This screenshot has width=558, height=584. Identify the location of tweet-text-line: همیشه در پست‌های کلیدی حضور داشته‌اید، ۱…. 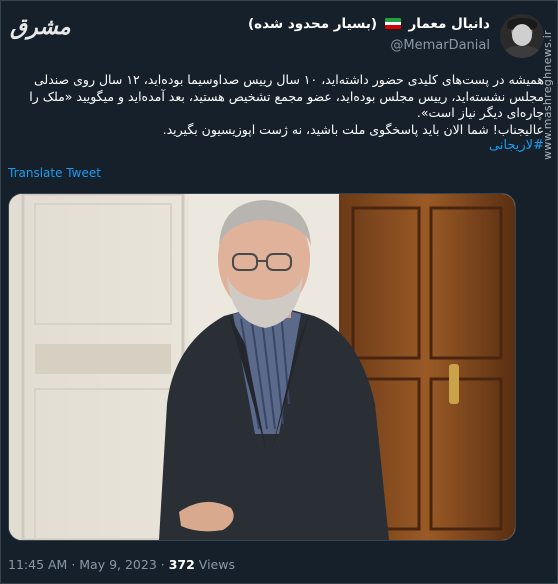
(288, 79).